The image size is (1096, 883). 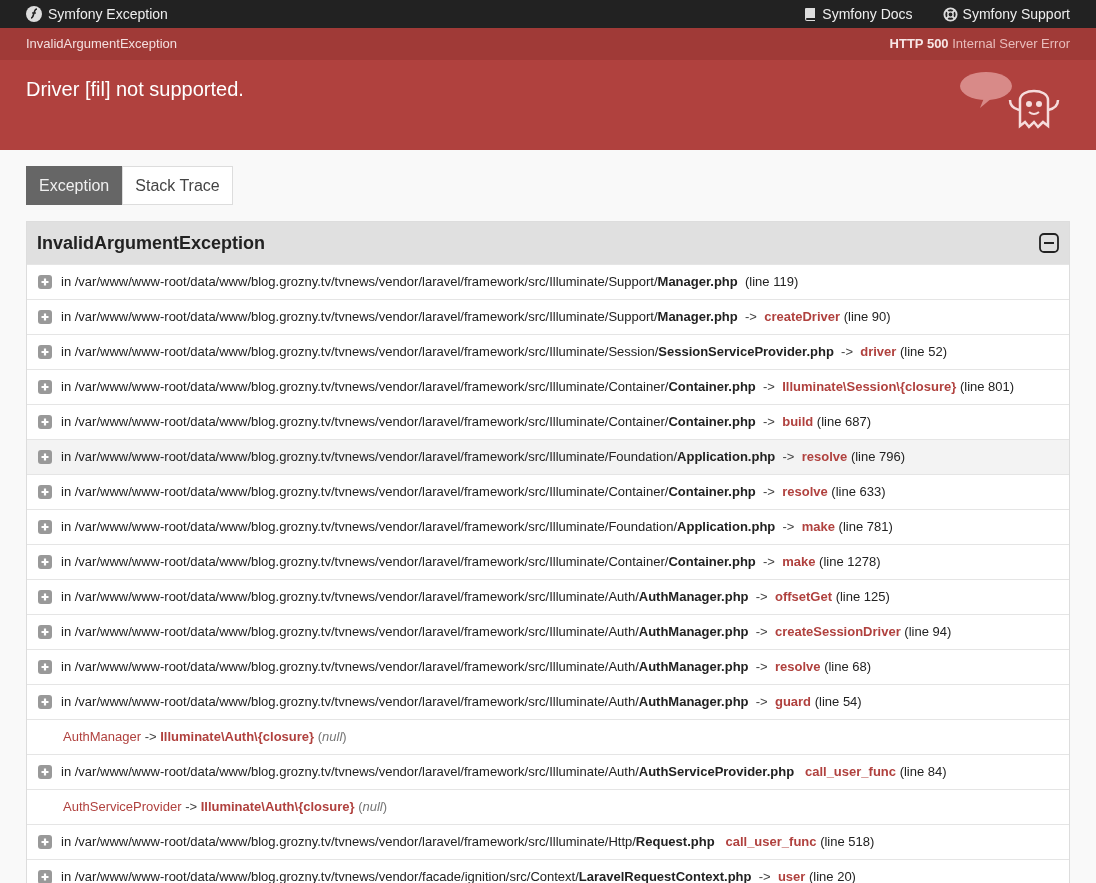 What do you see at coordinates (473, 492) in the screenshot?
I see `stack-frame-text: in /var/www/www-root/data/www/blog.grozny.tv/tvnews/vendor/laravel/framework/src/Illuminate/Container/Container.php -> resolve (line 633)` at bounding box center [473, 492].